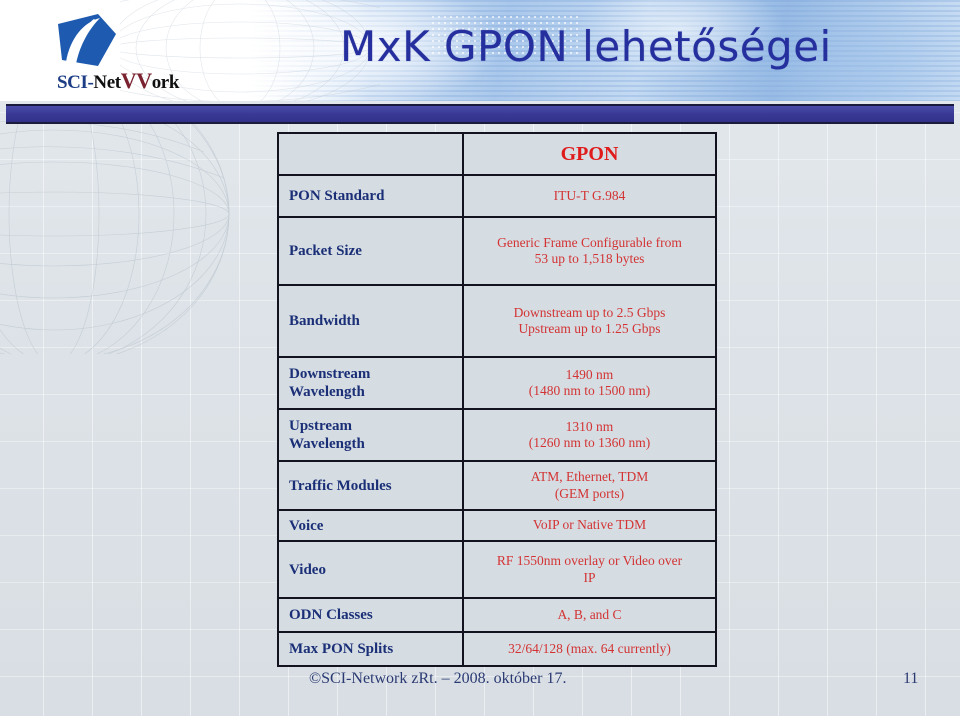 The width and height of the screenshot is (960, 716). What do you see at coordinates (589, 493) in the screenshot?
I see `value-line-2: (GEM ports)` at bounding box center [589, 493].